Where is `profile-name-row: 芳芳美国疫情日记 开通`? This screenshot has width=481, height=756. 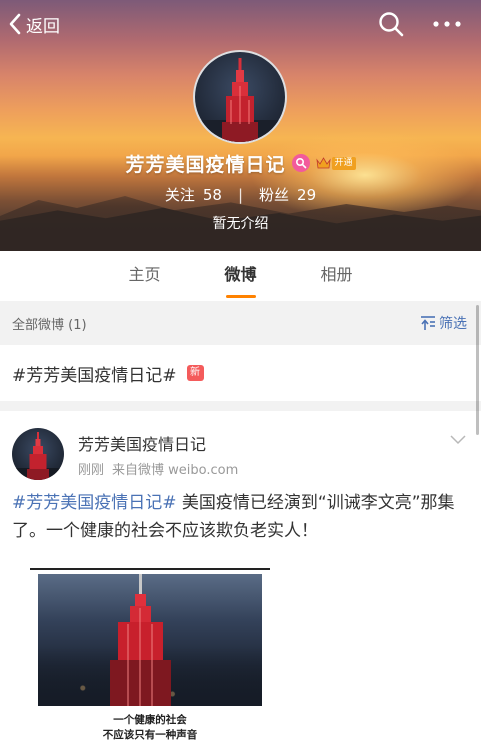 profile-name-row: 芳芳美国疫情日记 开通 is located at coordinates (240, 163).